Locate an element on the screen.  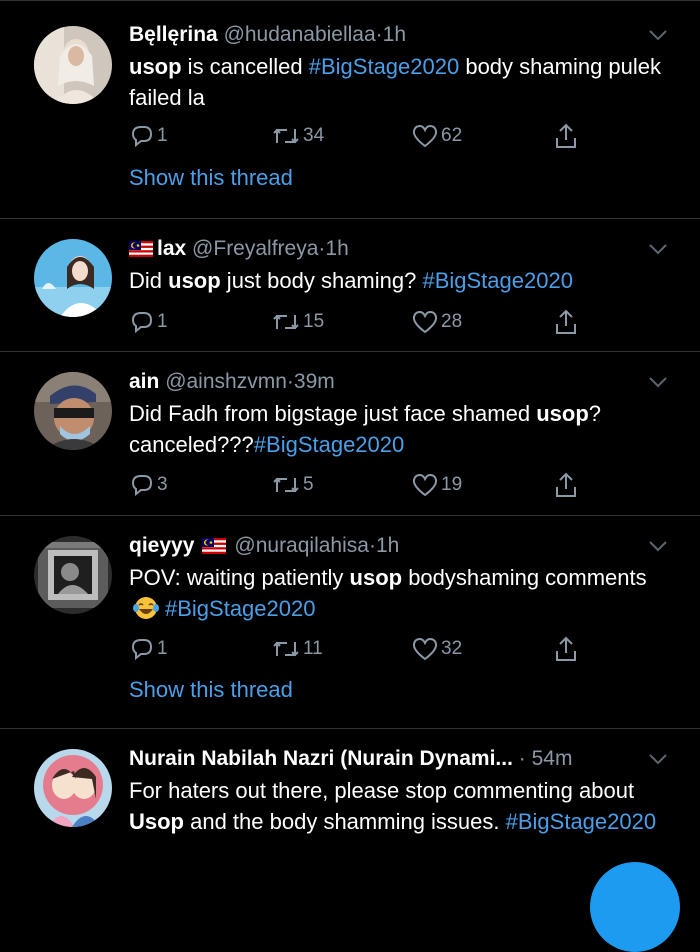
like-button: 32 is located at coordinates (436, 649).